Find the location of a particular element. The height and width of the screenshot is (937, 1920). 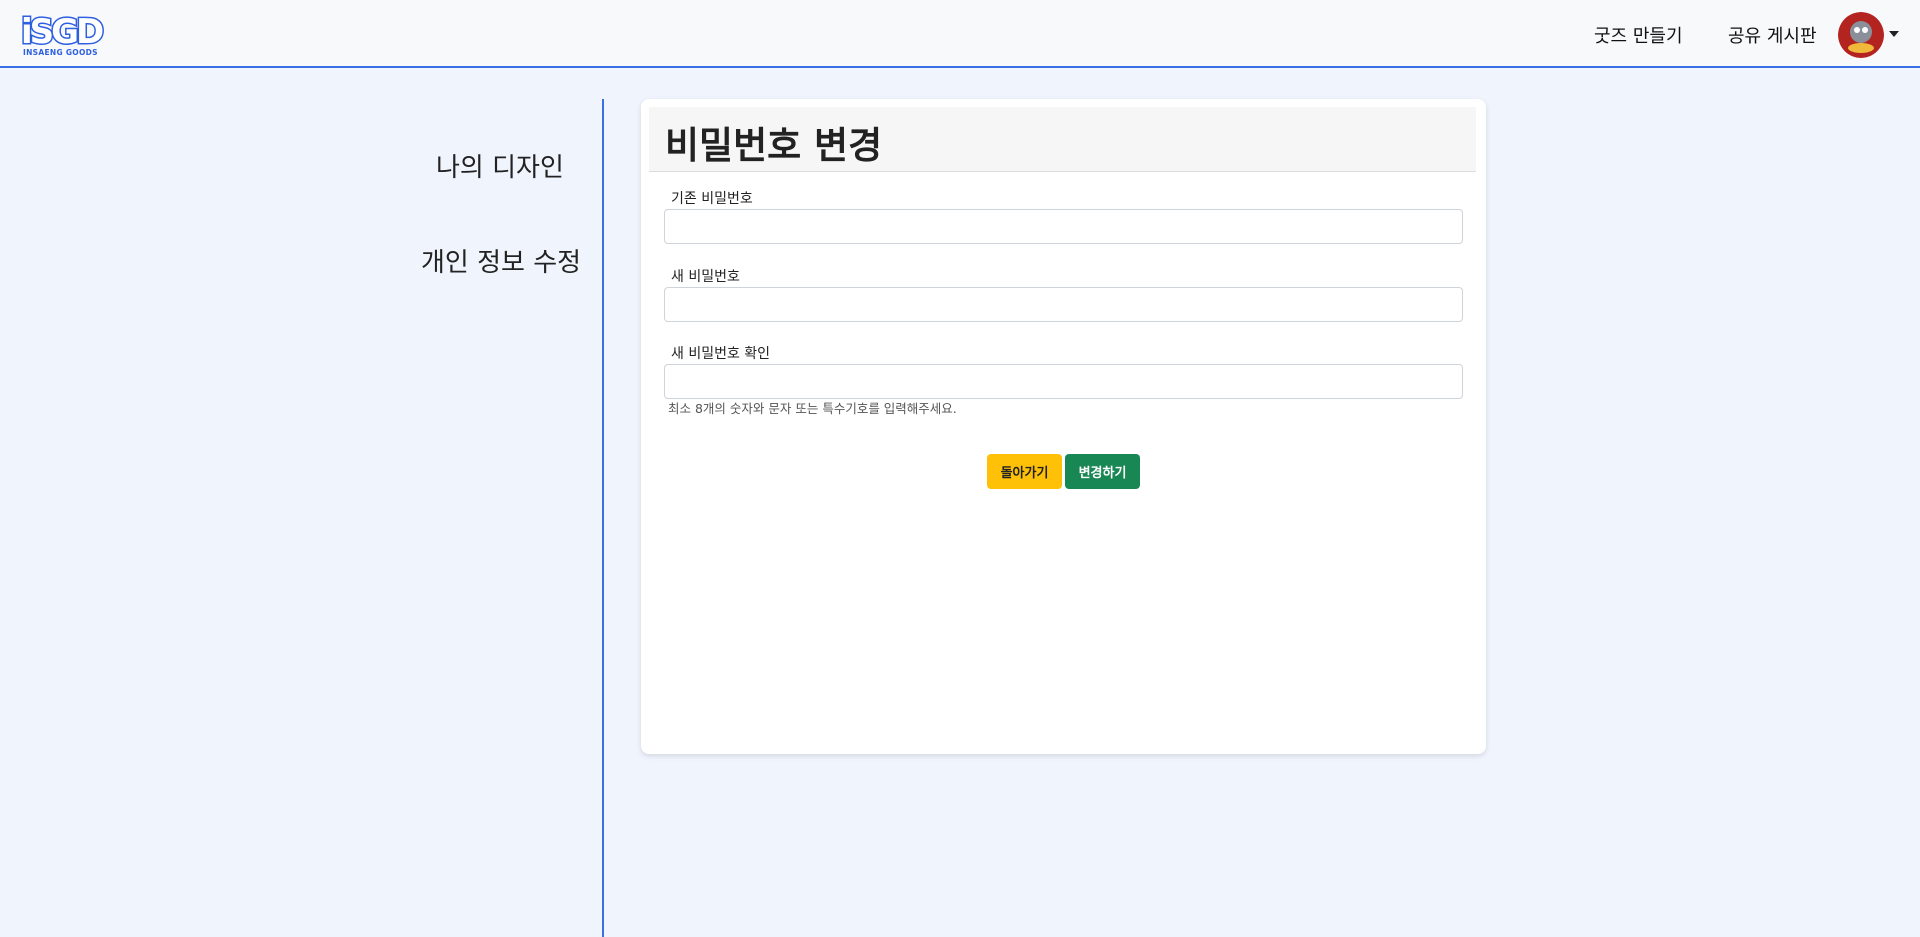

user-menu-caret-icon is located at coordinates (1894, 34).